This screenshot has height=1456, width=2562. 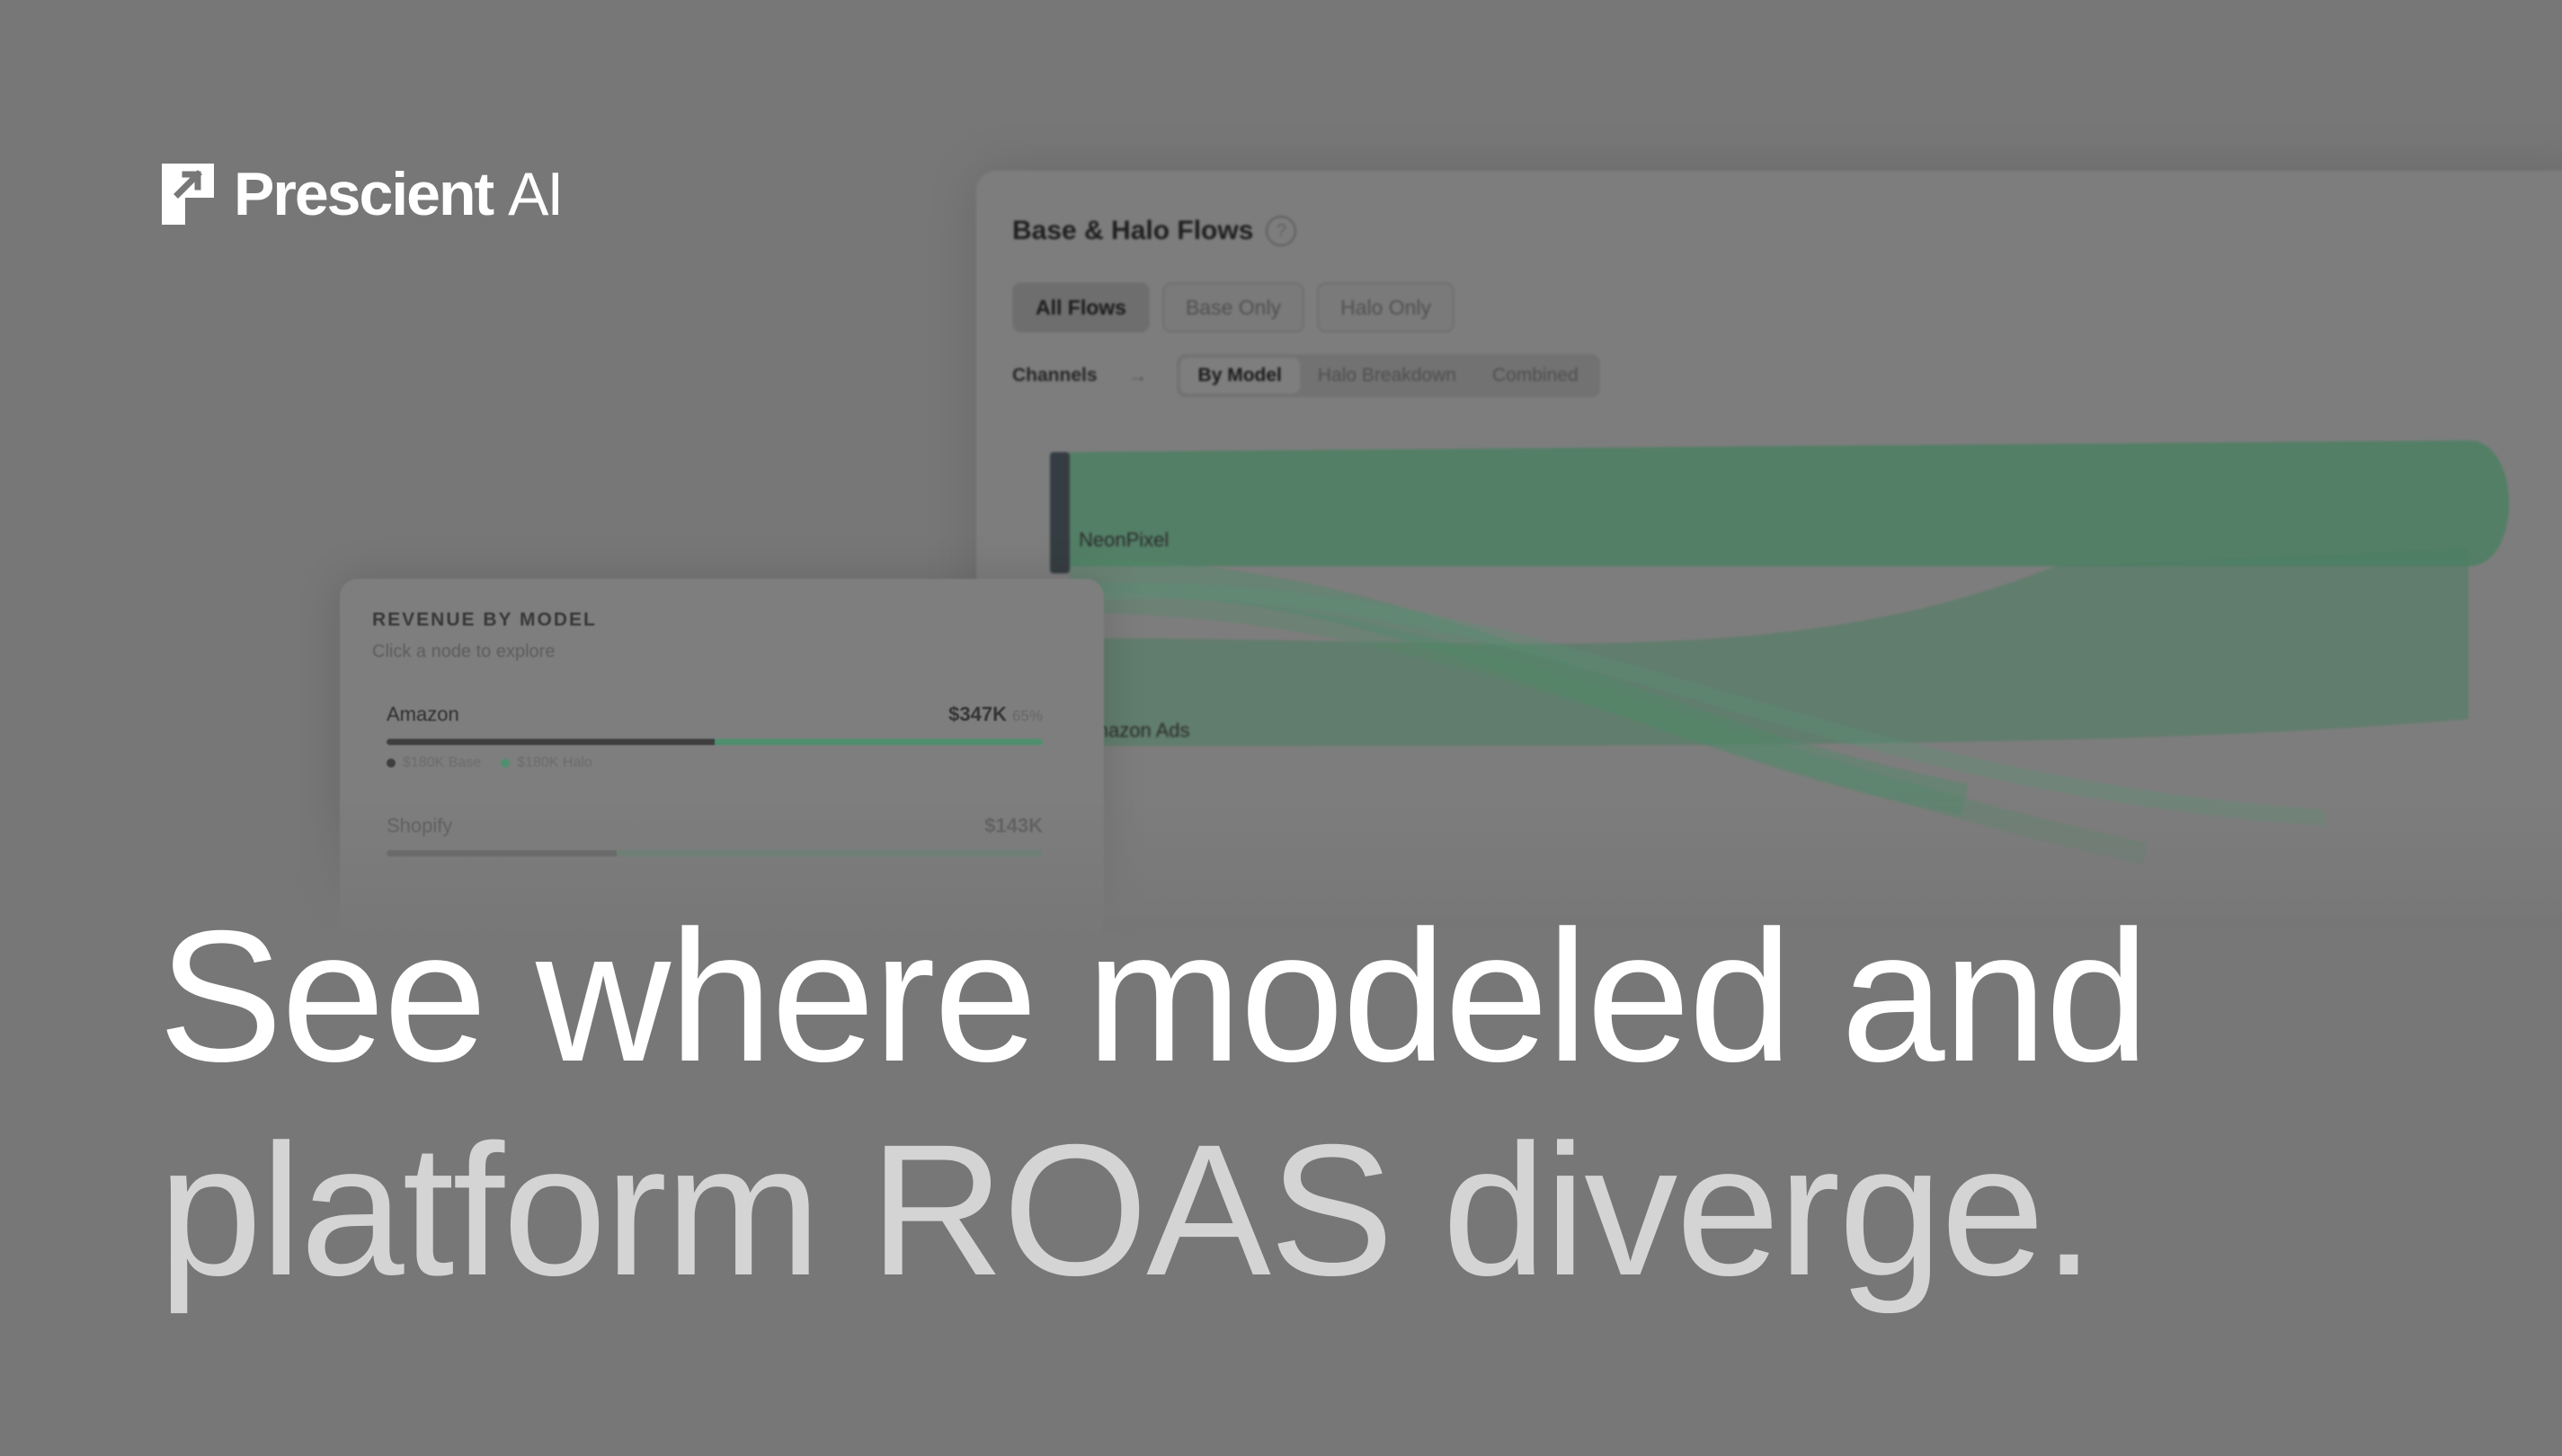 What do you see at coordinates (1281, 231) in the screenshot?
I see `help-icon: ?` at bounding box center [1281, 231].